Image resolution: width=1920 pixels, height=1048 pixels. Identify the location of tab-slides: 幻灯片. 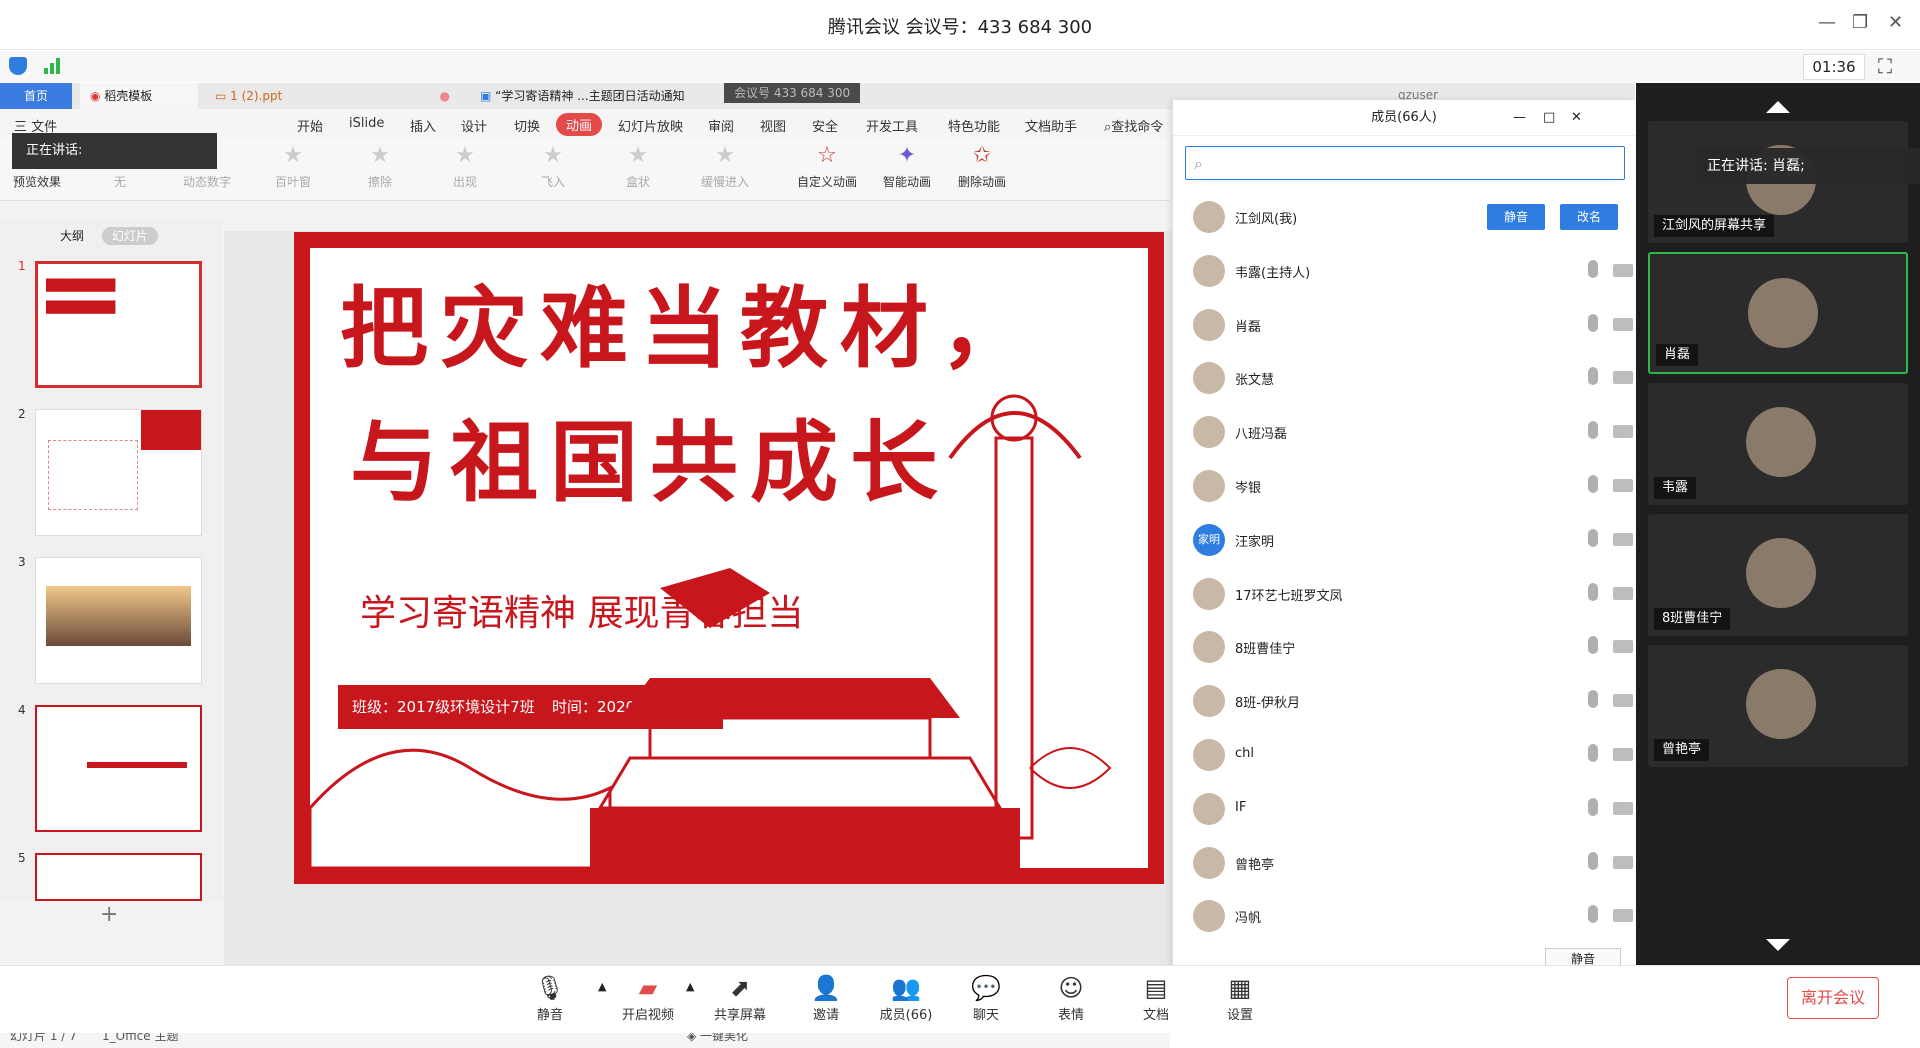
(129, 236).